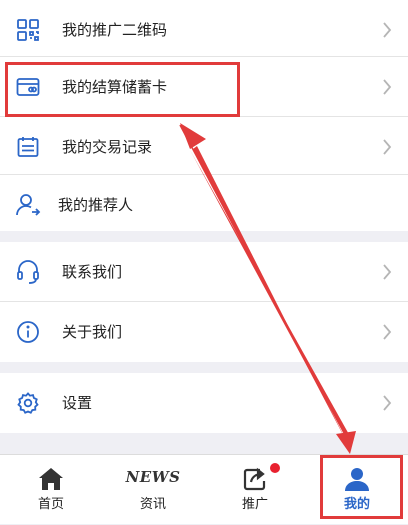 The height and width of the screenshot is (525, 408). I want to click on annotation-arrowhead-down, so click(346, 442).